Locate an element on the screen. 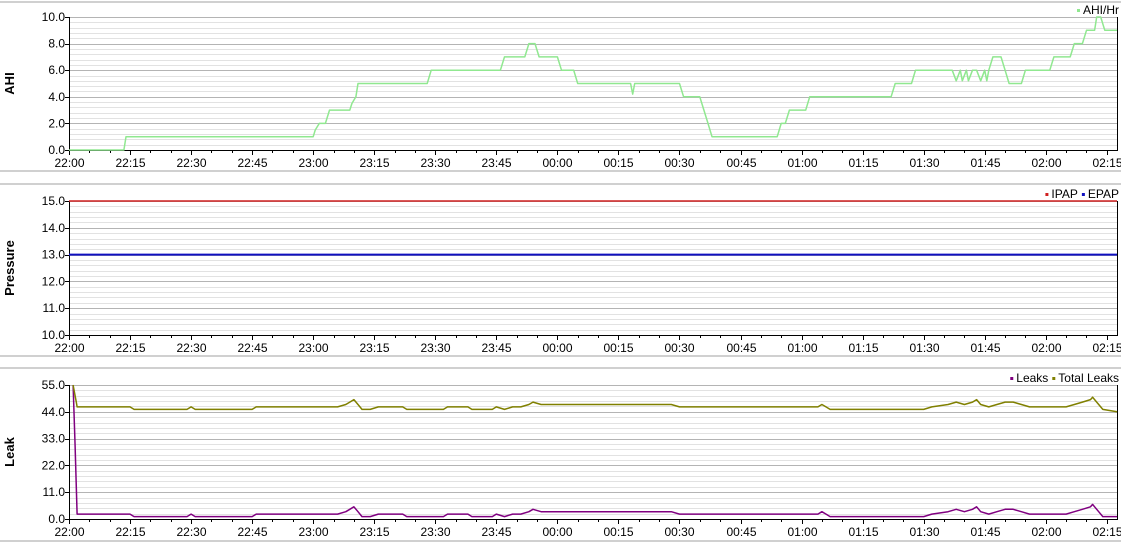  legend-label: EPAP is located at coordinates (1103, 194).